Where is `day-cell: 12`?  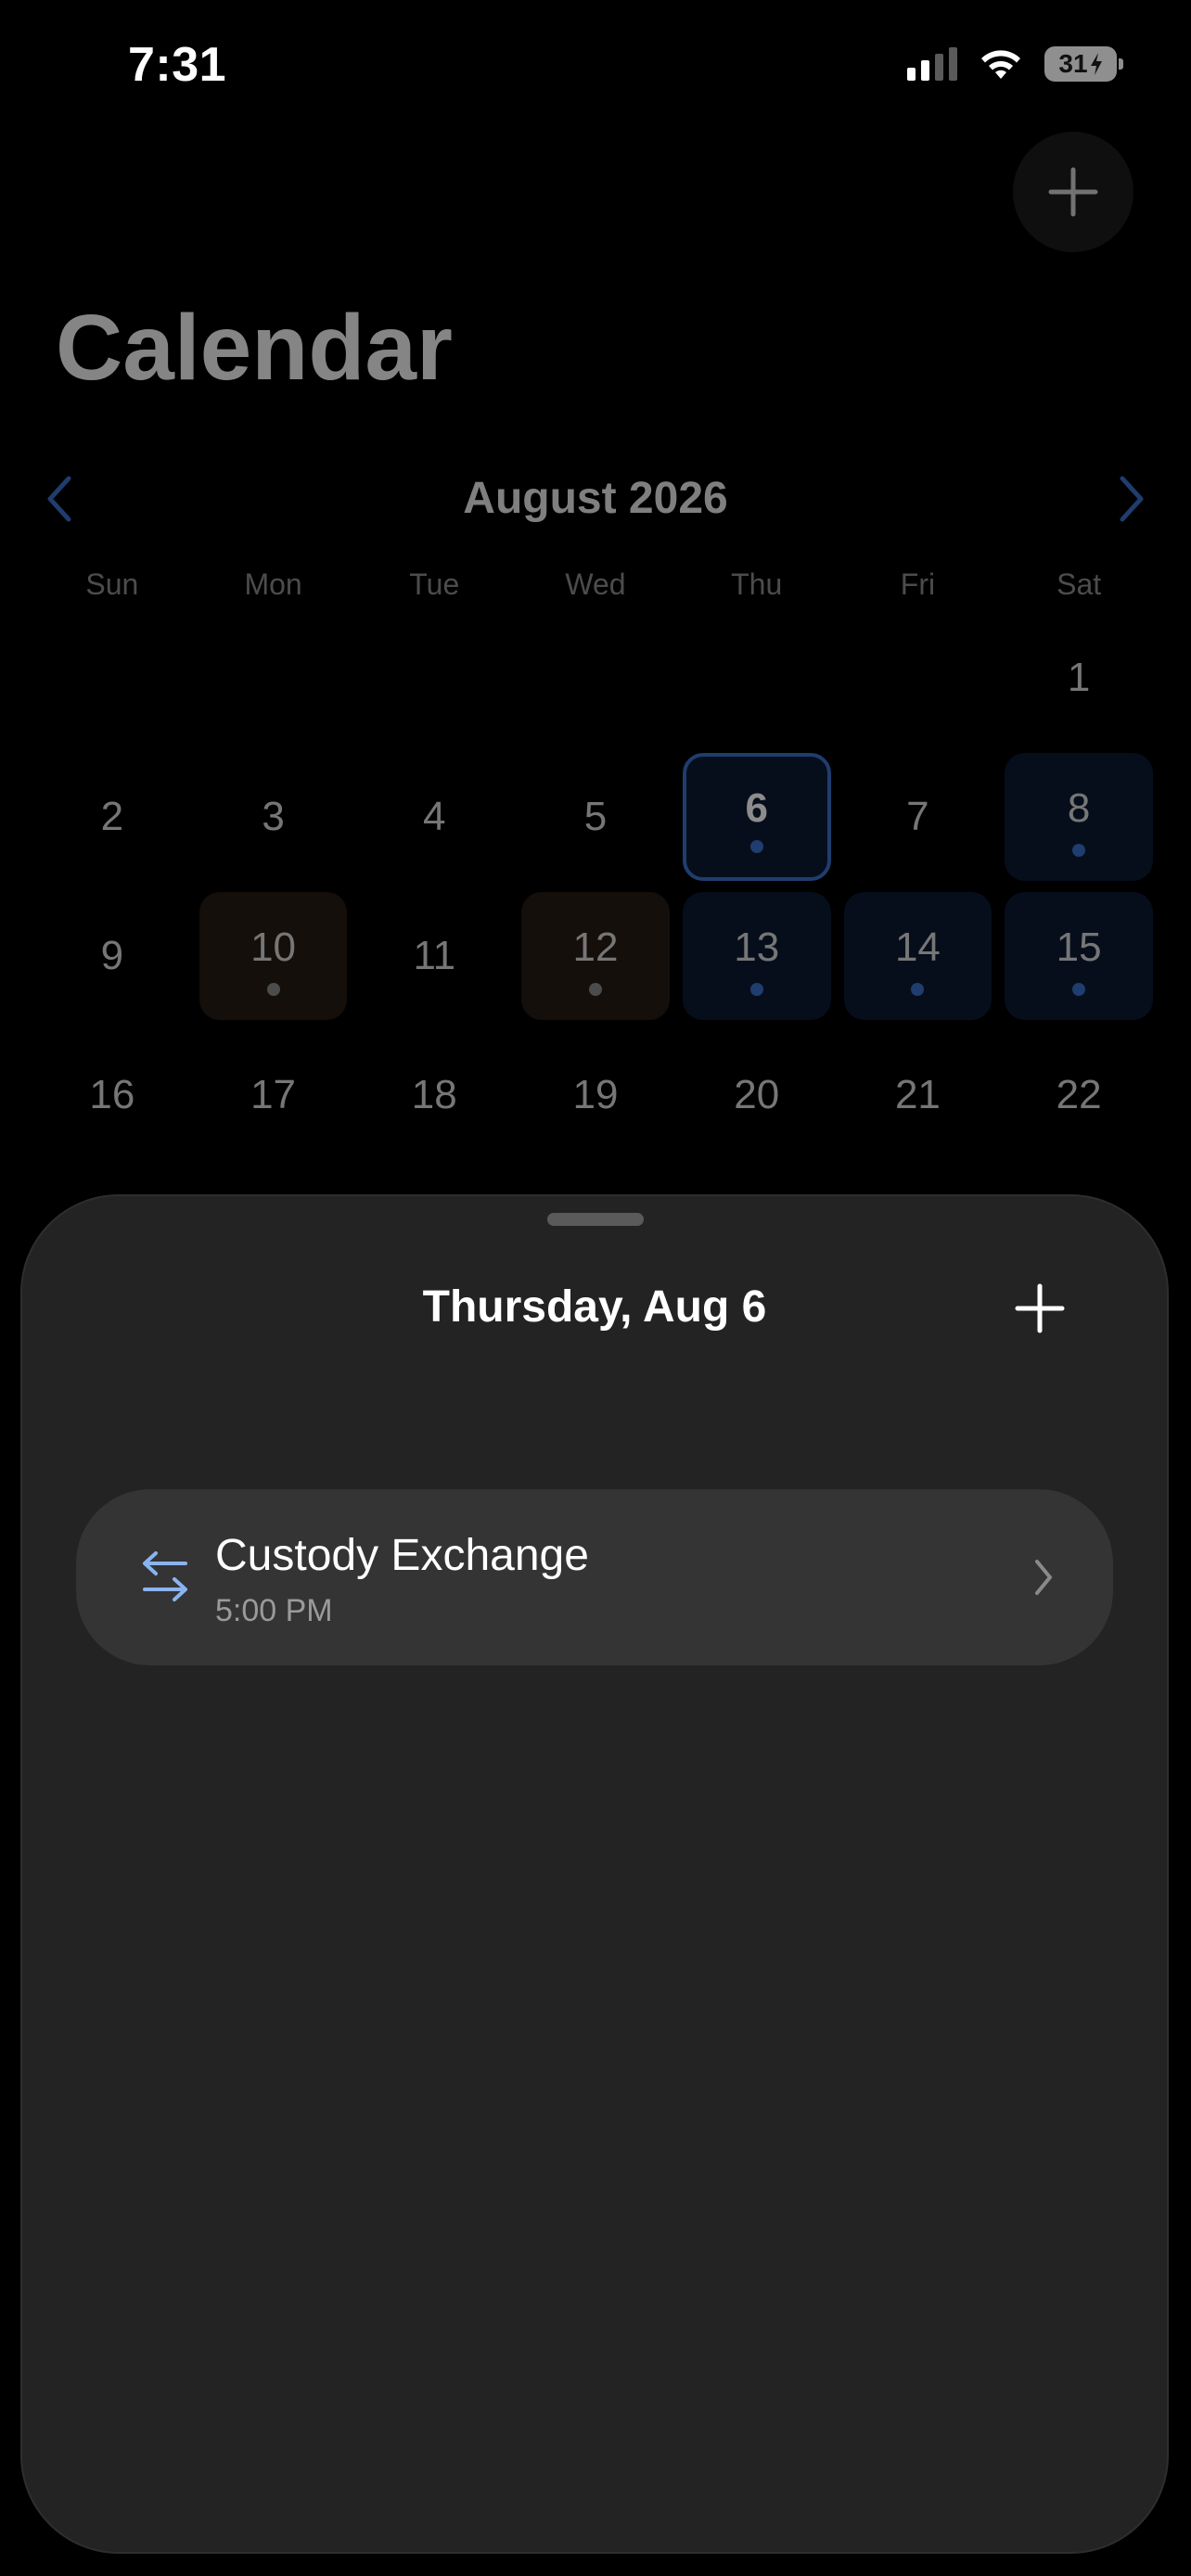 day-cell: 12 is located at coordinates (595, 956).